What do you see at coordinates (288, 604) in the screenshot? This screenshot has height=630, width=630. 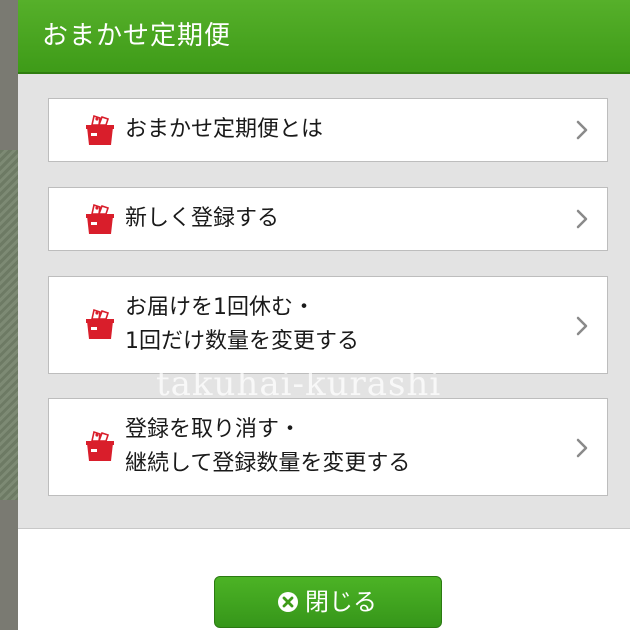 I see `close-icon` at bounding box center [288, 604].